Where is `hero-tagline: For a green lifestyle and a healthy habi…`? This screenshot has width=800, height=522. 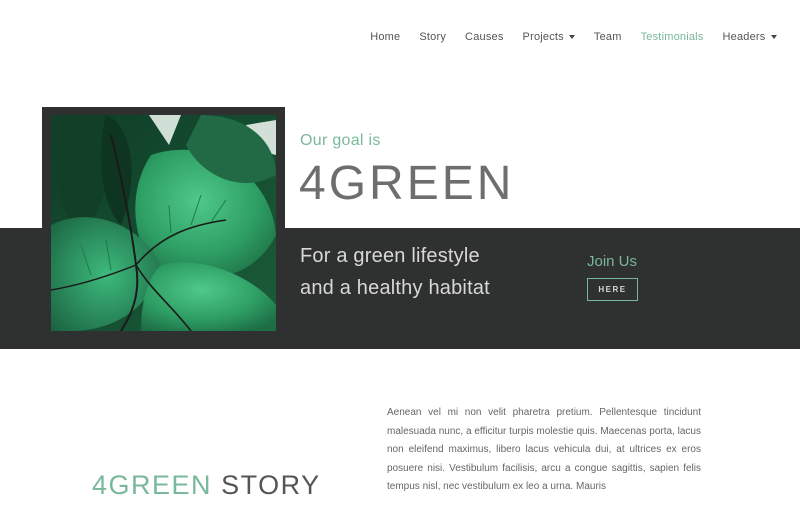
hero-tagline: For a green lifestyle and a healthy habi… is located at coordinates (395, 272).